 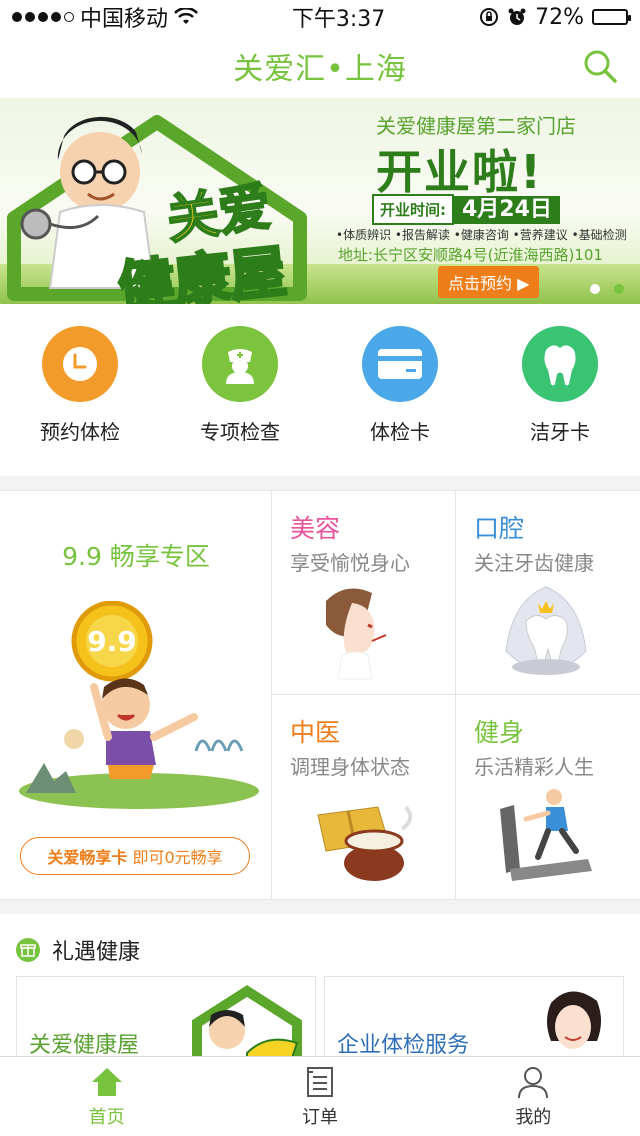 I want to click on profile-icon, so click(x=533, y=1083).